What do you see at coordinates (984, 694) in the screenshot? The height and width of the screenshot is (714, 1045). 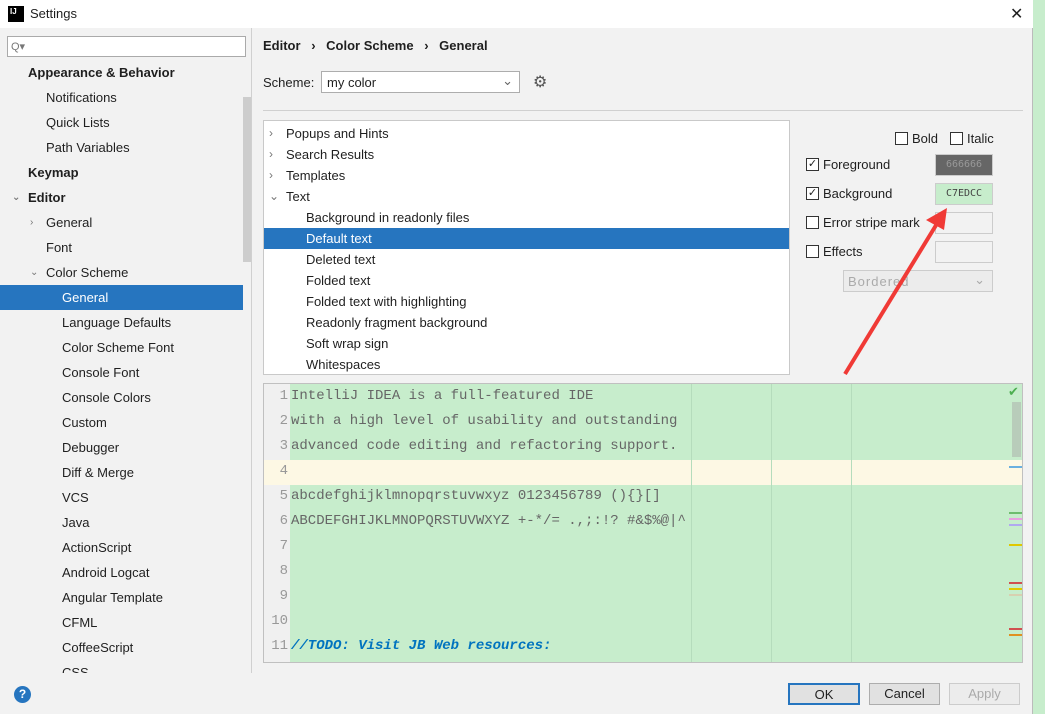 I see `apply-button: Apply` at bounding box center [984, 694].